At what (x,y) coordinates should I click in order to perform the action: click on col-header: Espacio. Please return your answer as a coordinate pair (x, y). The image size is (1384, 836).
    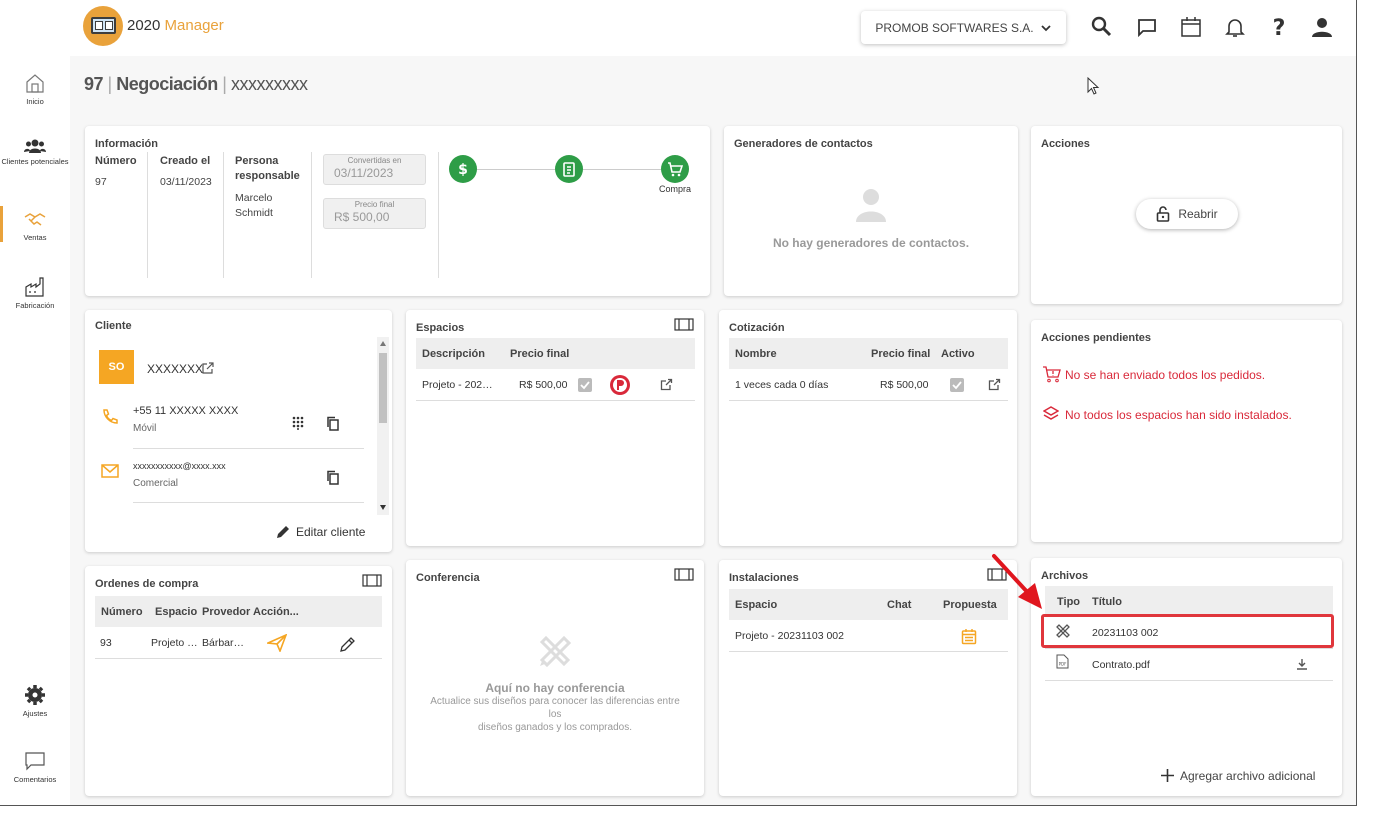
    Looking at the image, I should click on (756, 605).